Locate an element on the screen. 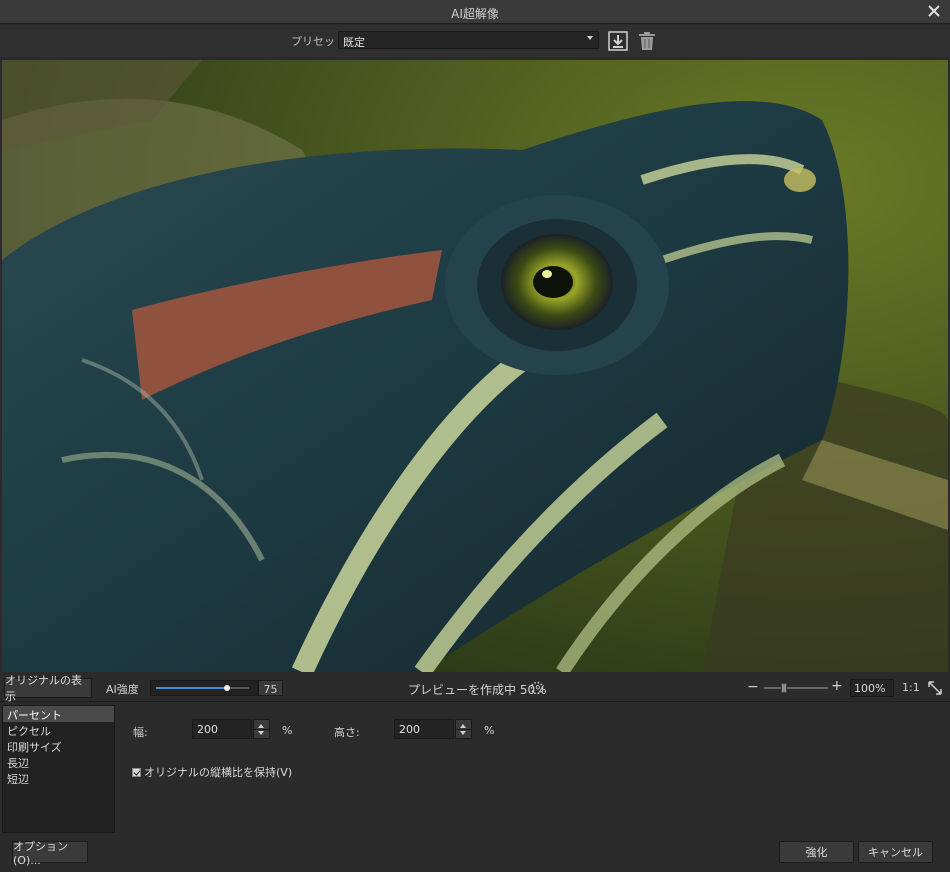 Image resolution: width=950 pixels, height=872 pixels. close-icon is located at coordinates (934, 11).